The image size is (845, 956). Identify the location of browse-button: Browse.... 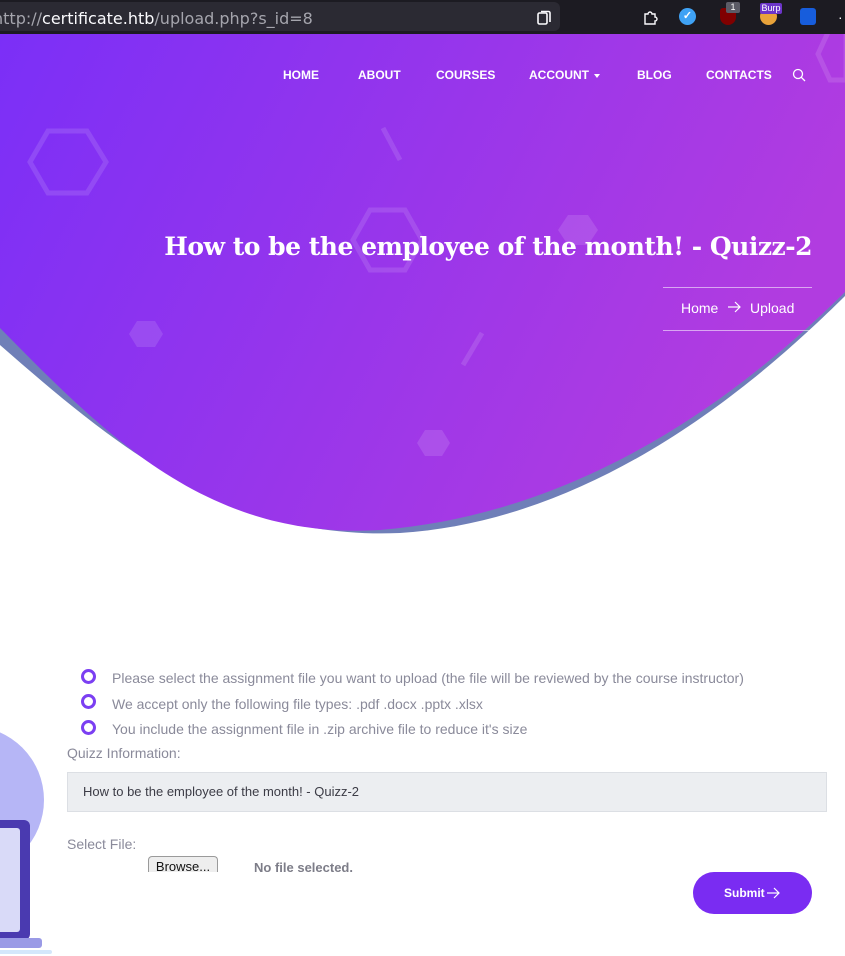
(183, 864).